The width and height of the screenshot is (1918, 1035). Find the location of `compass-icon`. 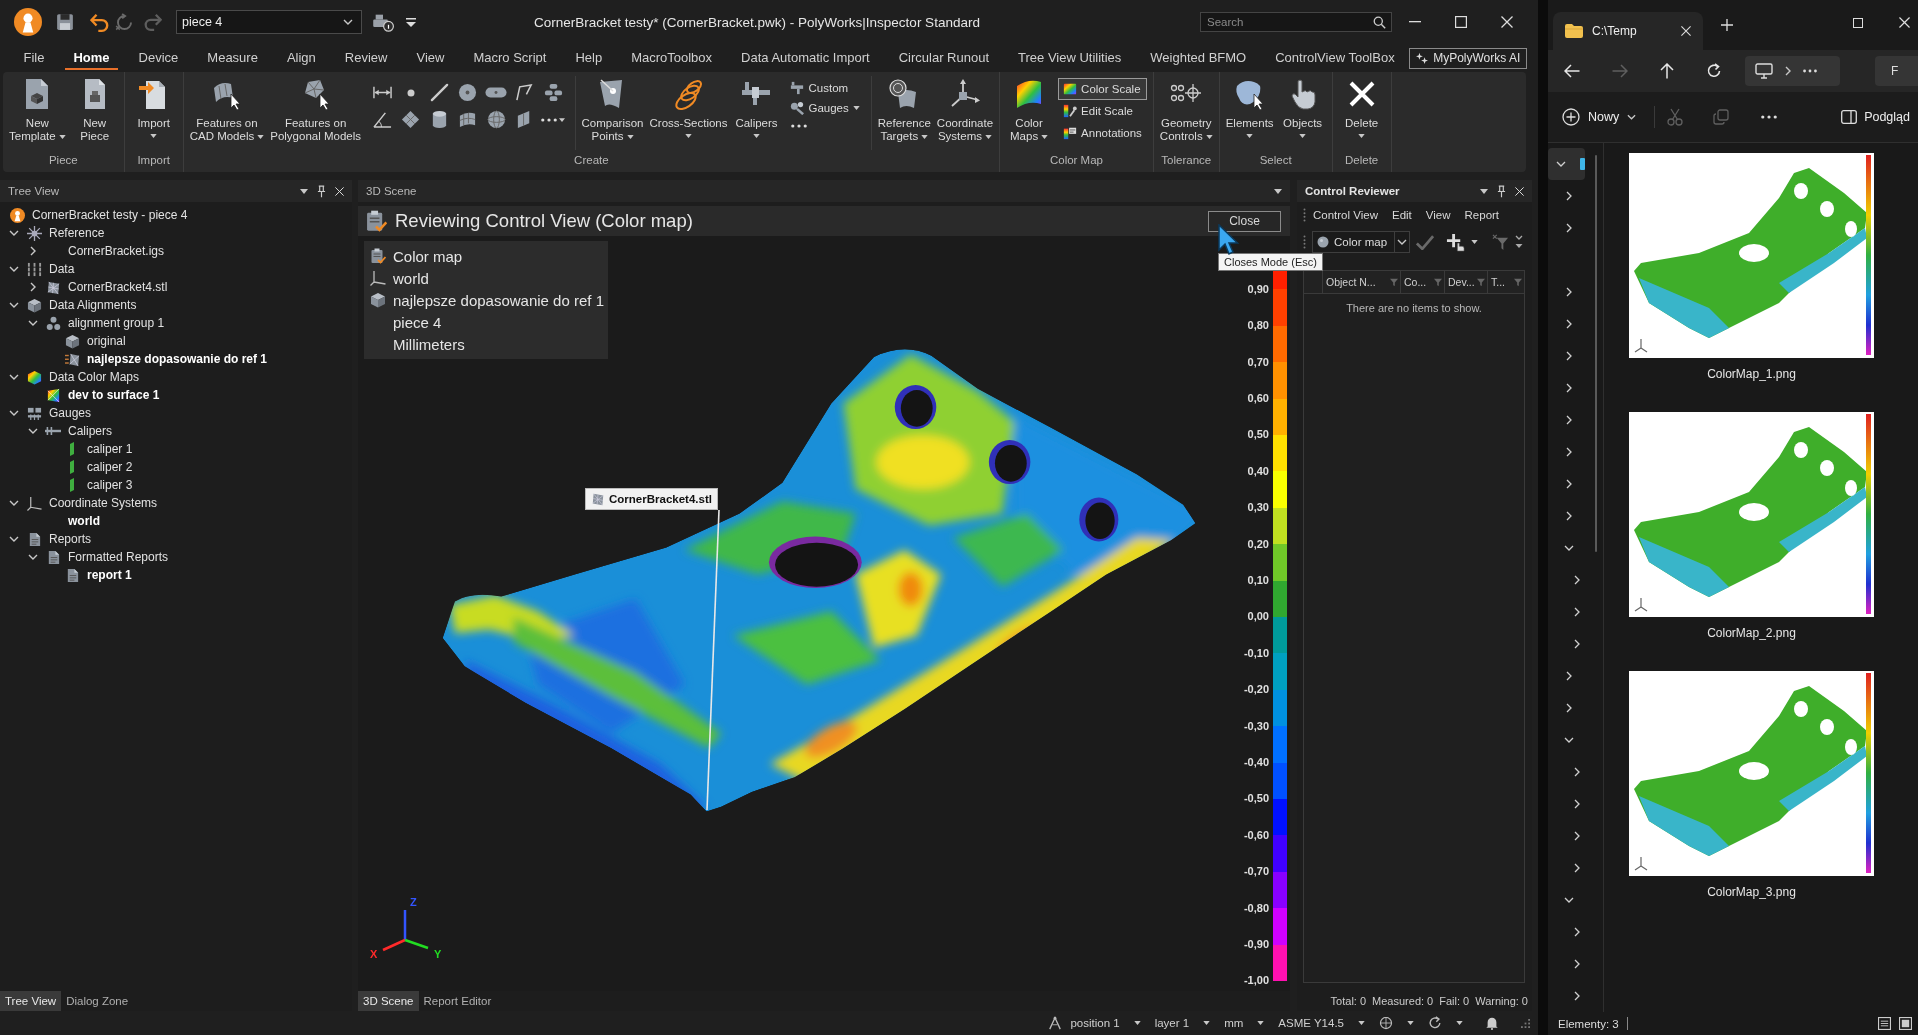

compass-icon is located at coordinates (1055, 1023).